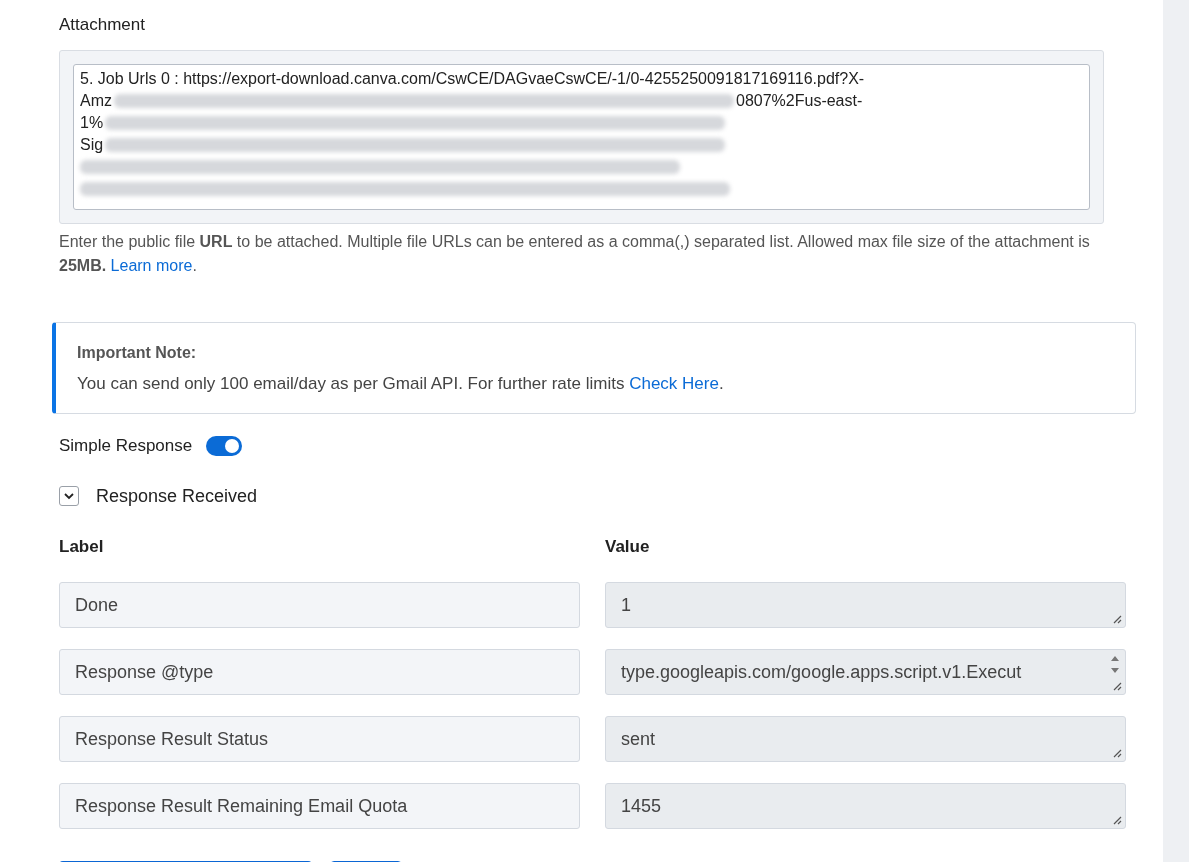 The height and width of the screenshot is (862, 1189). Describe the element at coordinates (319, 806) in the screenshot. I see `label-field: Response Result Remaining Email Quota` at that location.